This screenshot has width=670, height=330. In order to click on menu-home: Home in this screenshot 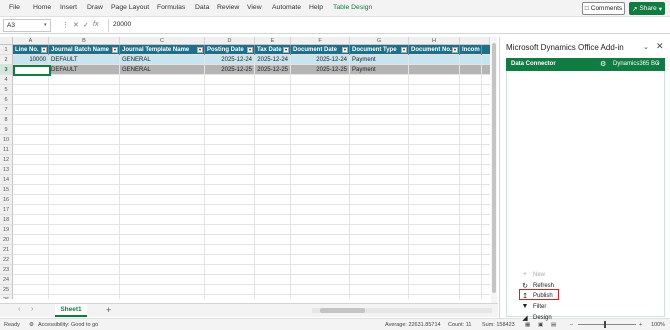, I will do `click(42, 7)`.